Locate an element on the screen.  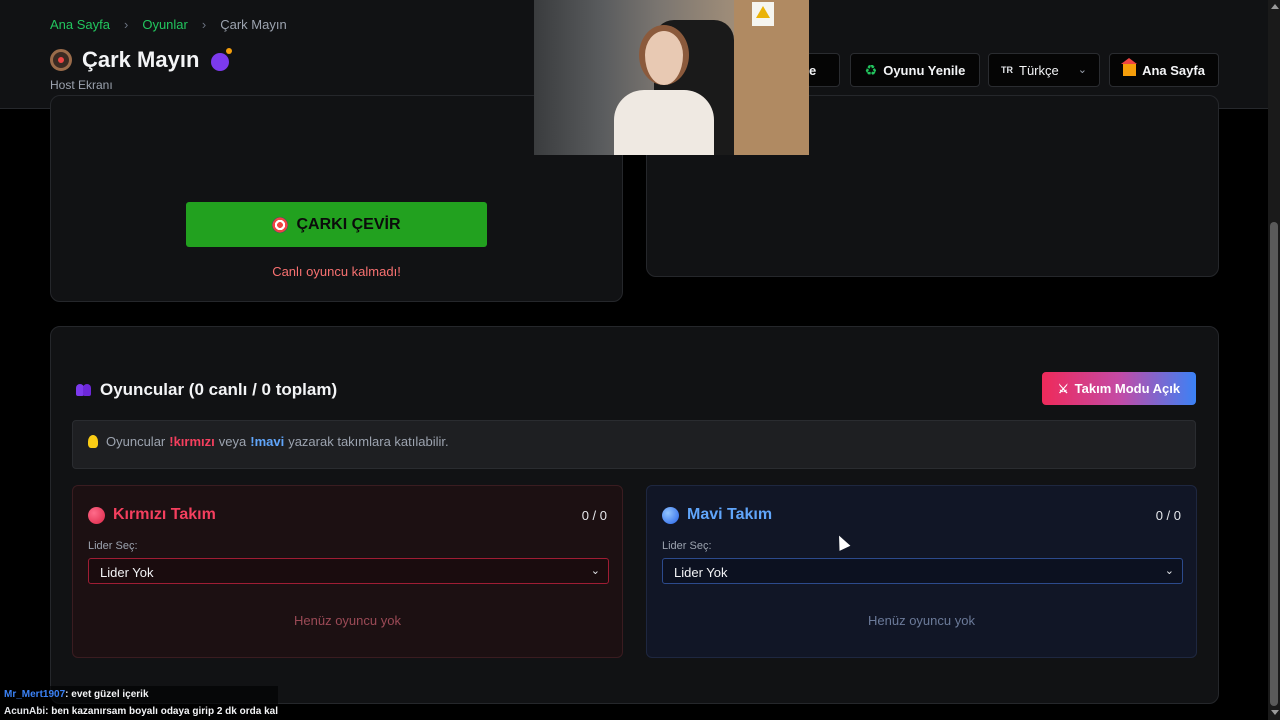
page-title: Çark Mayın is located at coordinates (141, 59).